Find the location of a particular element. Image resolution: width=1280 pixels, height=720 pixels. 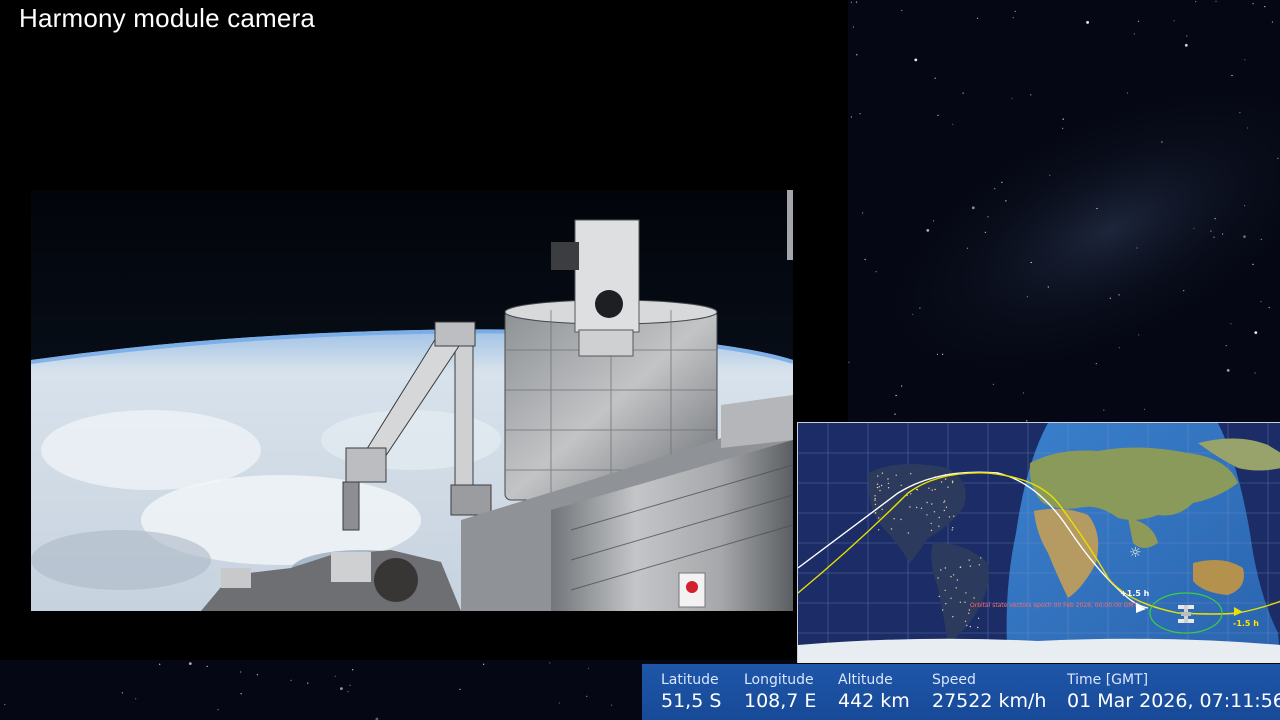

speed-value: 27522 km/h is located at coordinates (989, 701).